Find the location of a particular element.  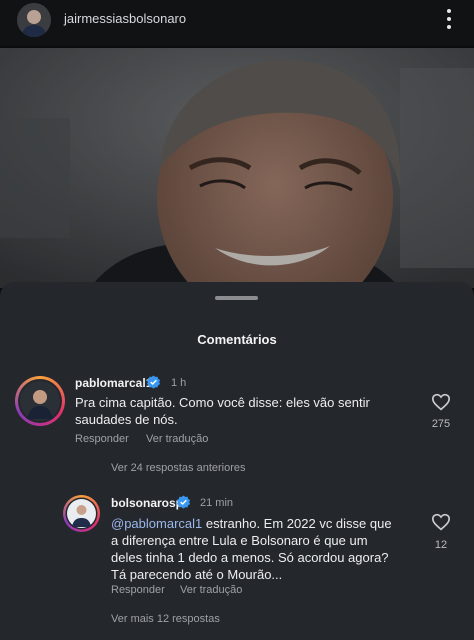

comment-username: pablomarcal1 is located at coordinates (113, 383).